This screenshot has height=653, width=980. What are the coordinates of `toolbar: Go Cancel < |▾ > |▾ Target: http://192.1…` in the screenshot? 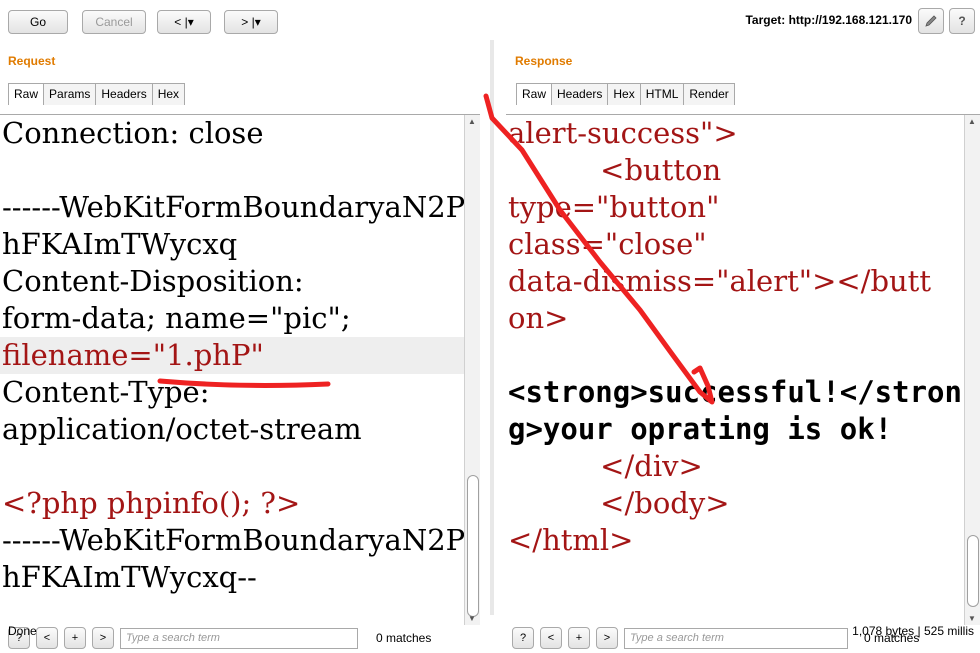 It's located at (490, 20).